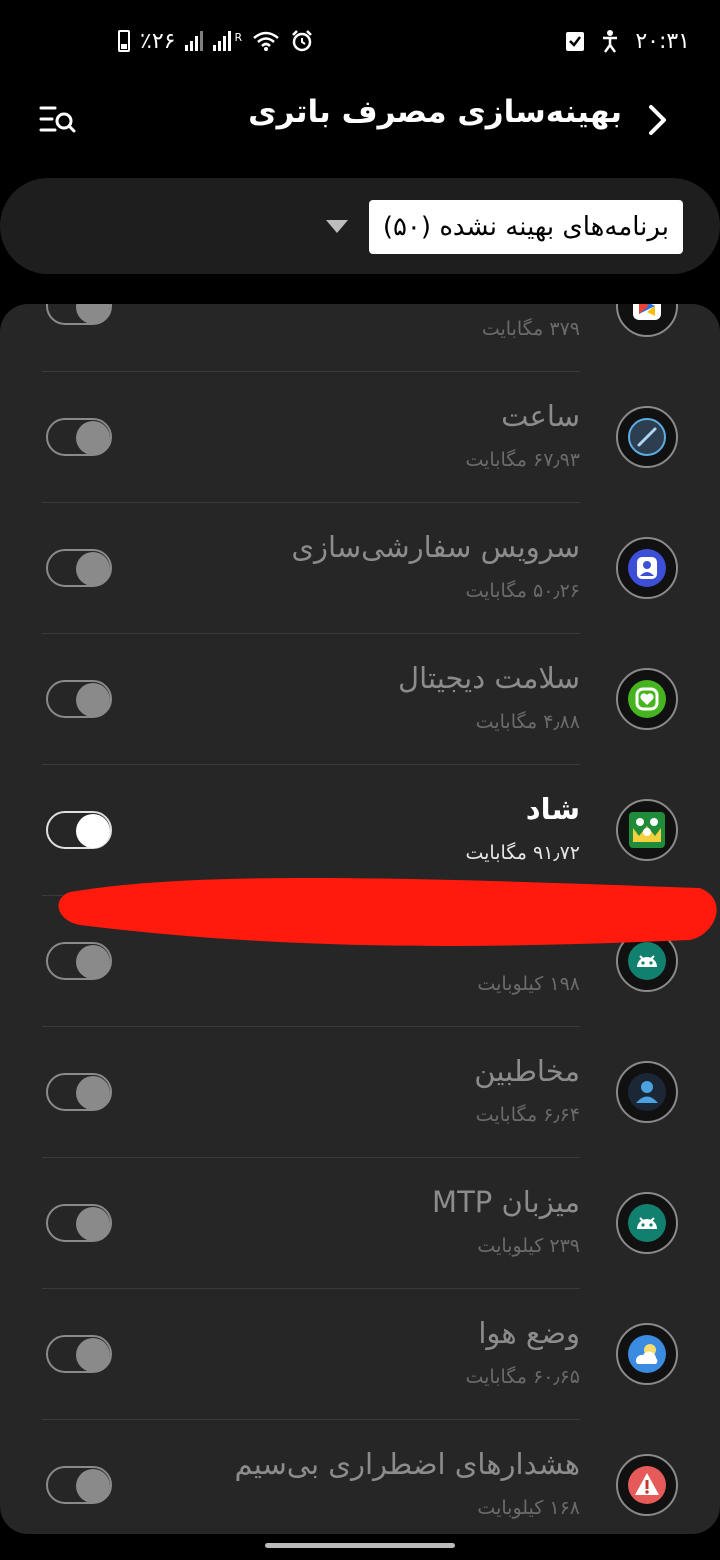 This screenshot has width=720, height=1560. I want to click on redaction-mark, so click(387, 911).